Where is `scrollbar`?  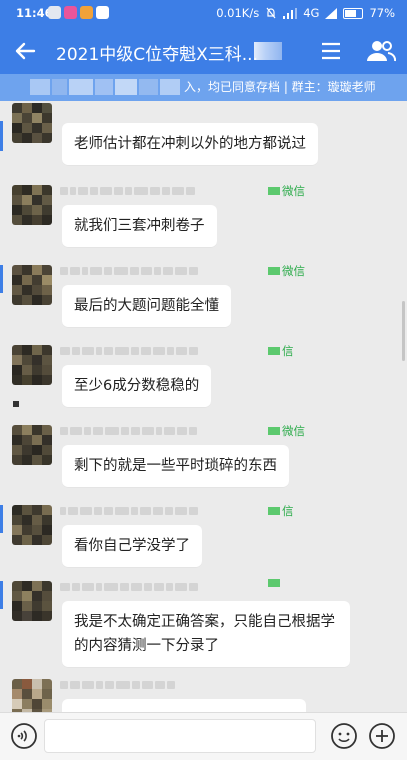 scrollbar is located at coordinates (403, 331).